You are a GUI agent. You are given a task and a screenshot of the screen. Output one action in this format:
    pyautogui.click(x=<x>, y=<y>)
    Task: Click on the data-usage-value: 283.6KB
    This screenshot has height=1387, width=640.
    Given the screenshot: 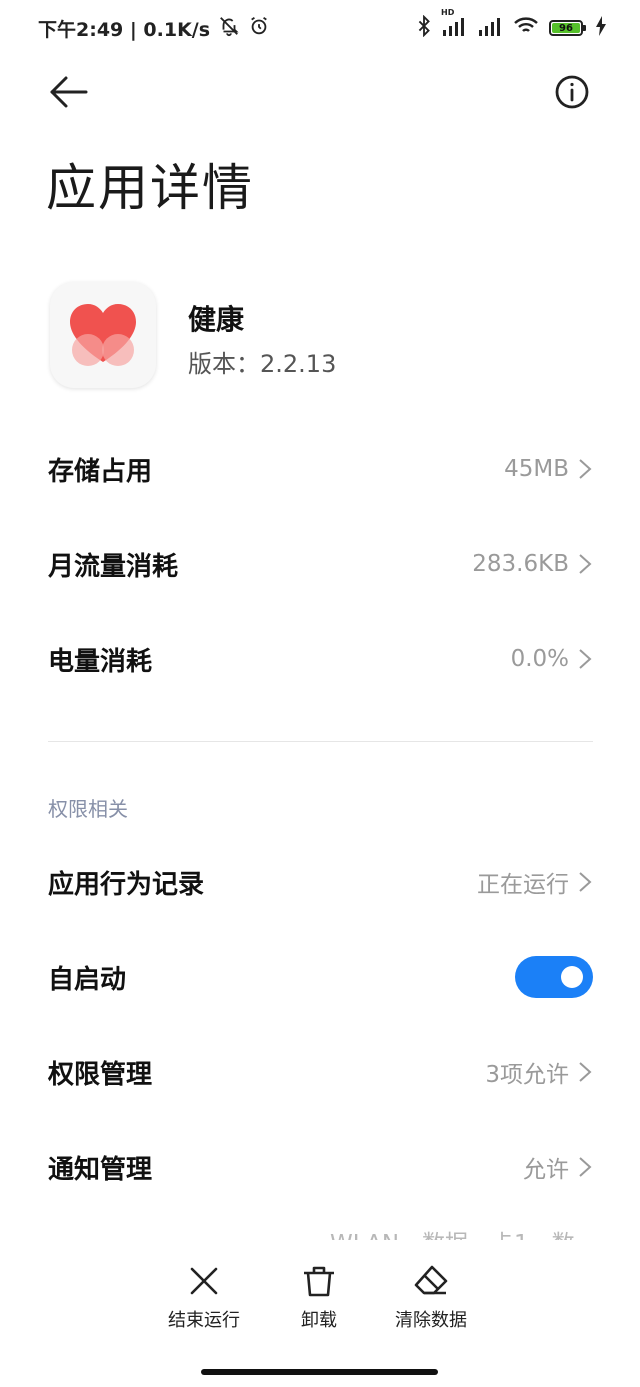 What is the action you would take?
    pyautogui.click(x=520, y=564)
    